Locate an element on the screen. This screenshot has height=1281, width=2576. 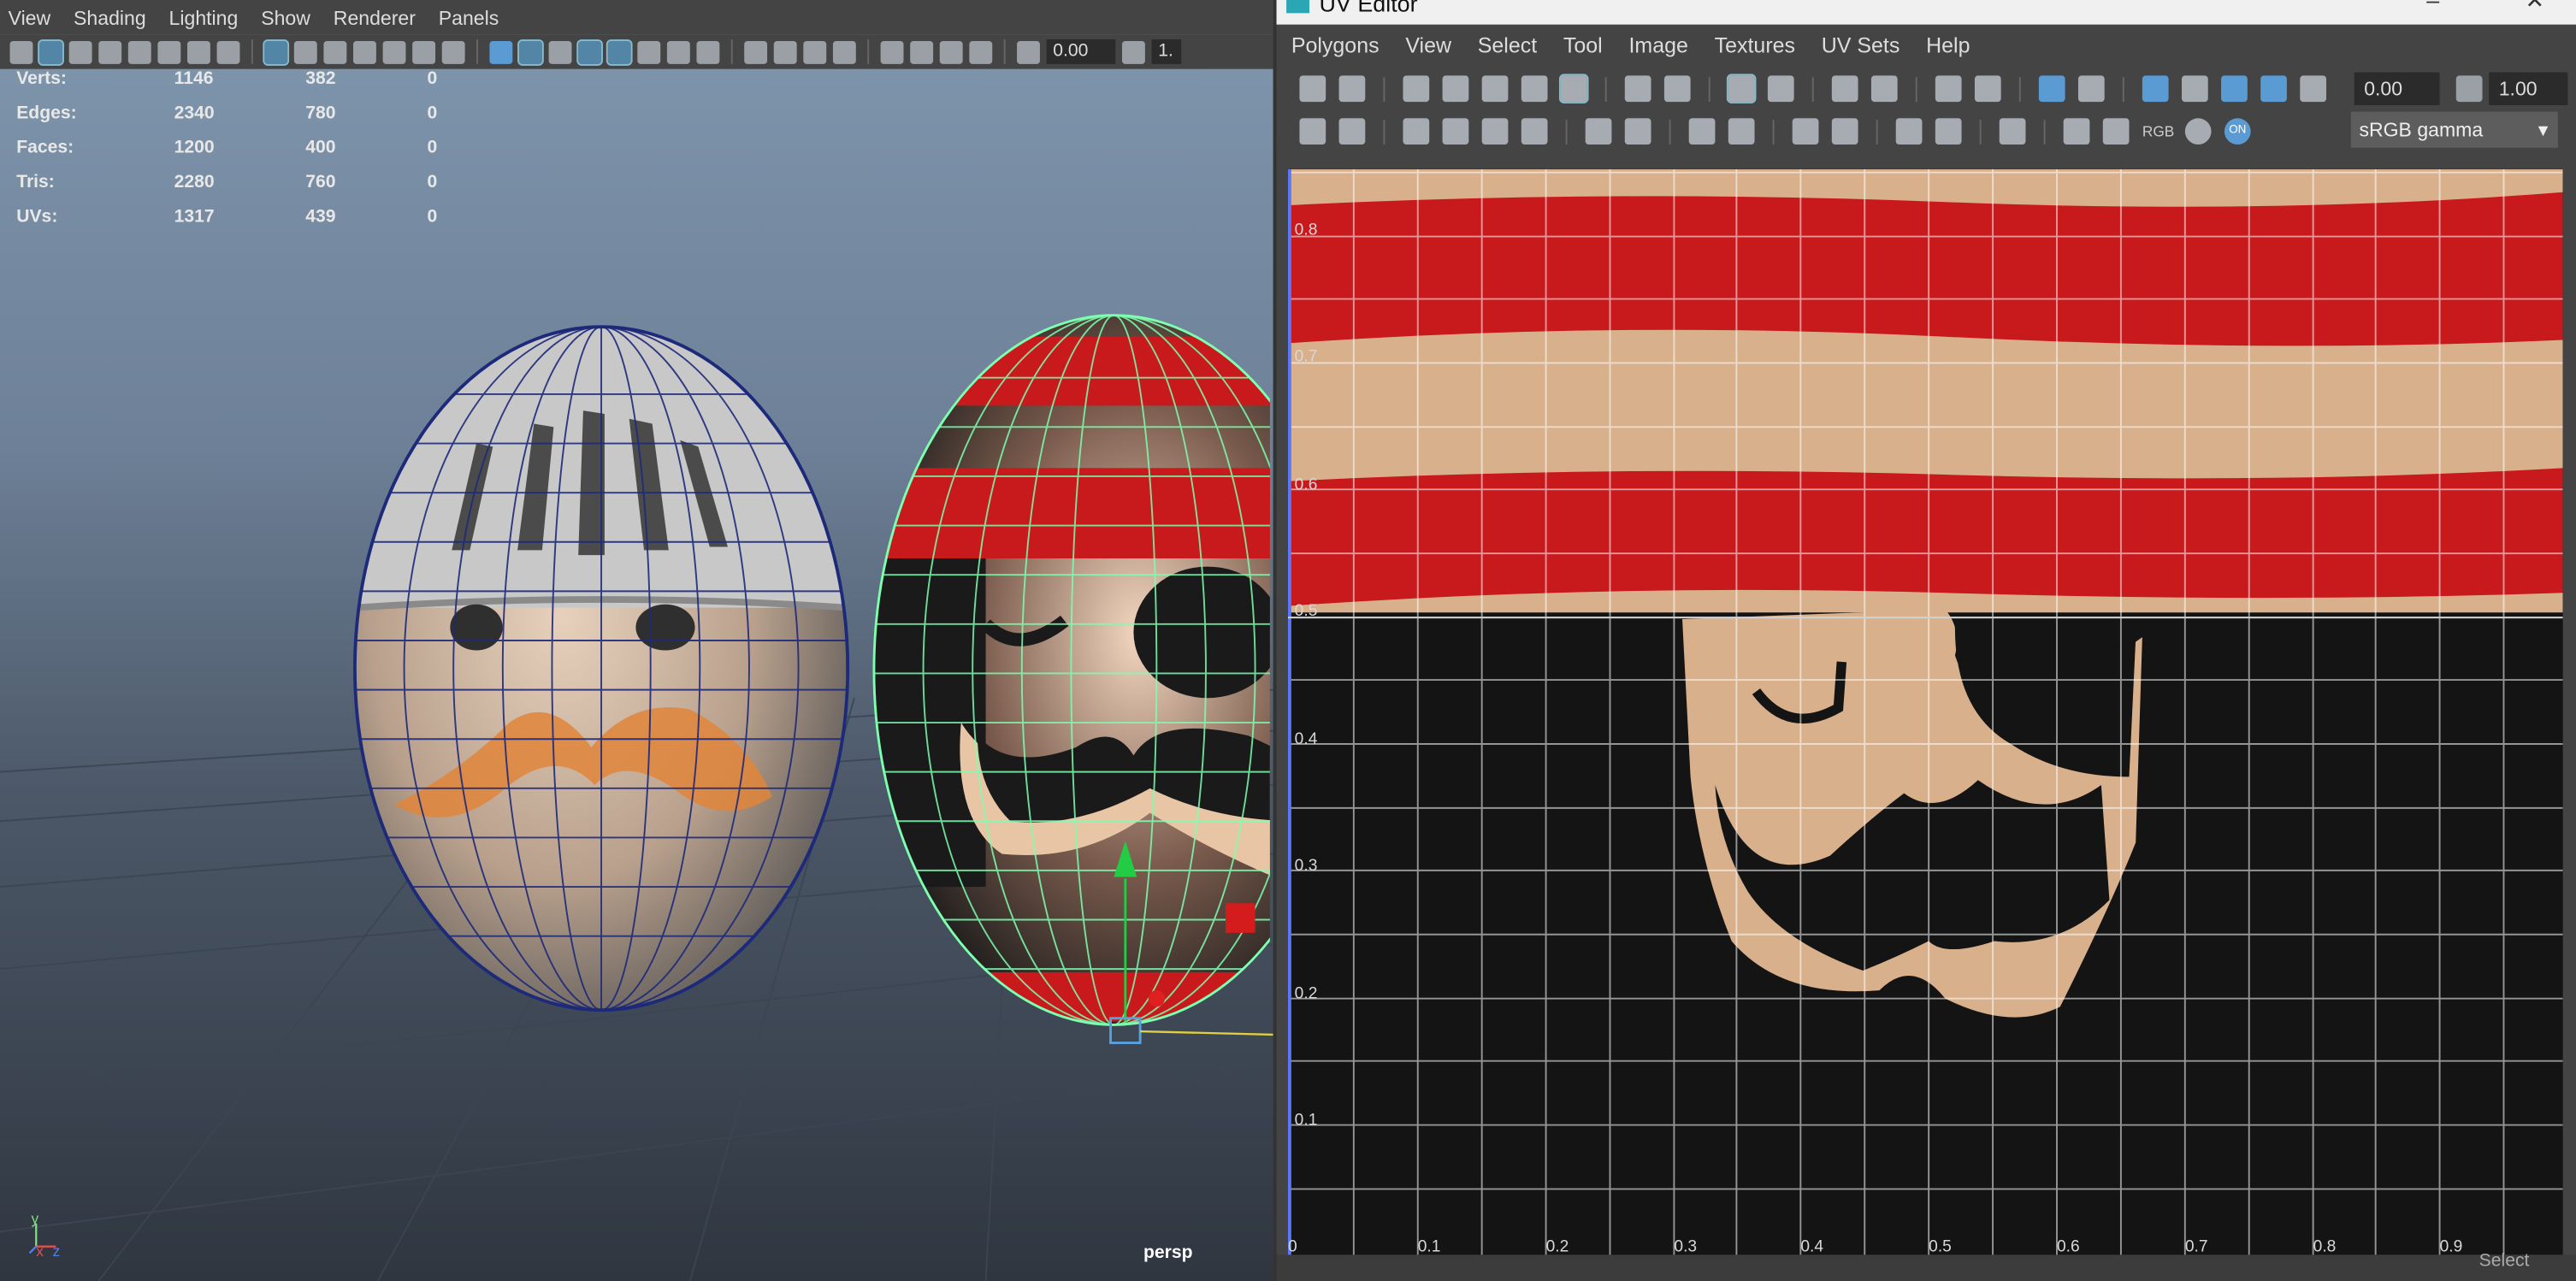
uv-sew-icon is located at coordinates (1455, 89).